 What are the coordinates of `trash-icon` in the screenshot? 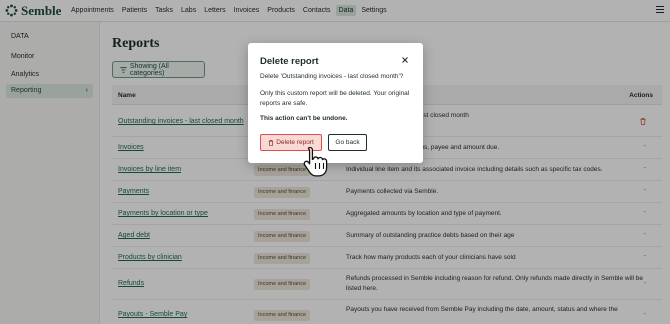 It's located at (271, 142).